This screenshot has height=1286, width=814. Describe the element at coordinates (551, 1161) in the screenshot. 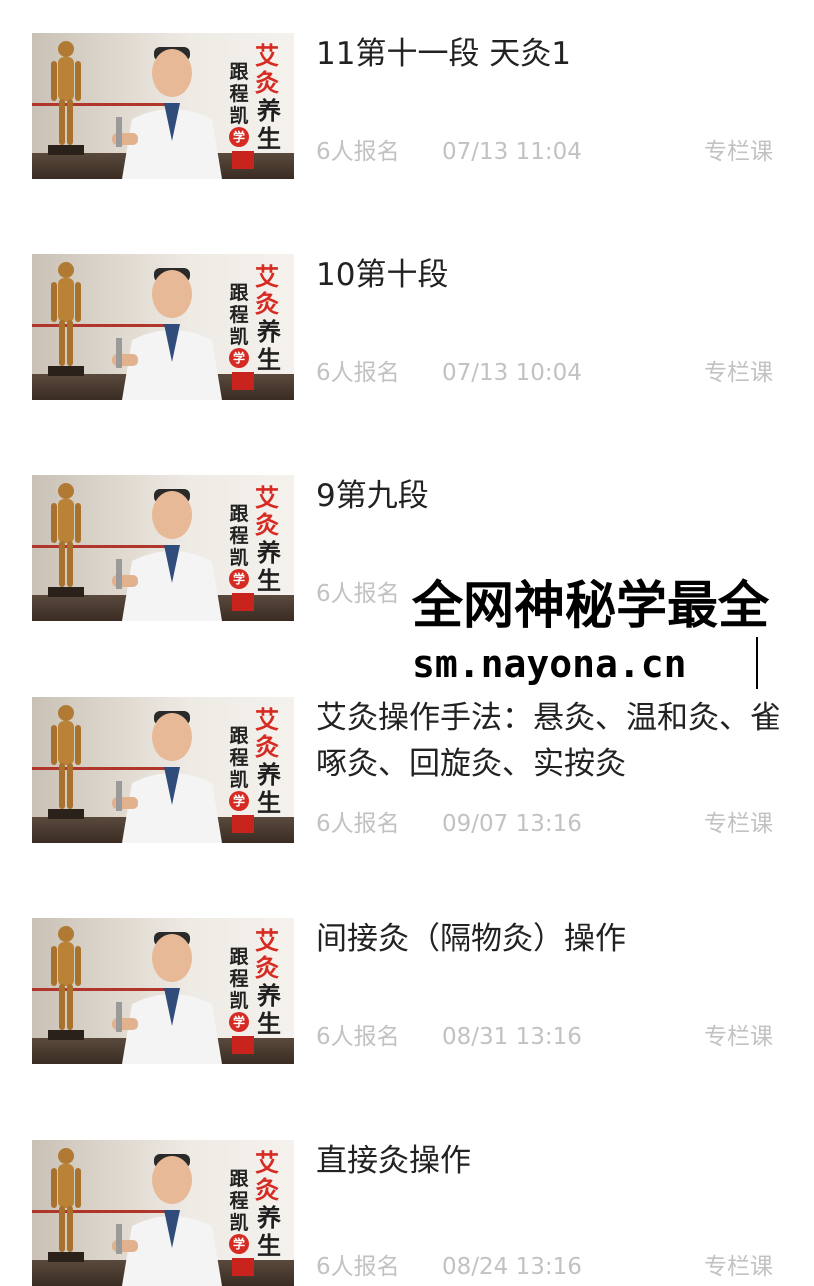

I see `course-title: 直接灸操作` at that location.